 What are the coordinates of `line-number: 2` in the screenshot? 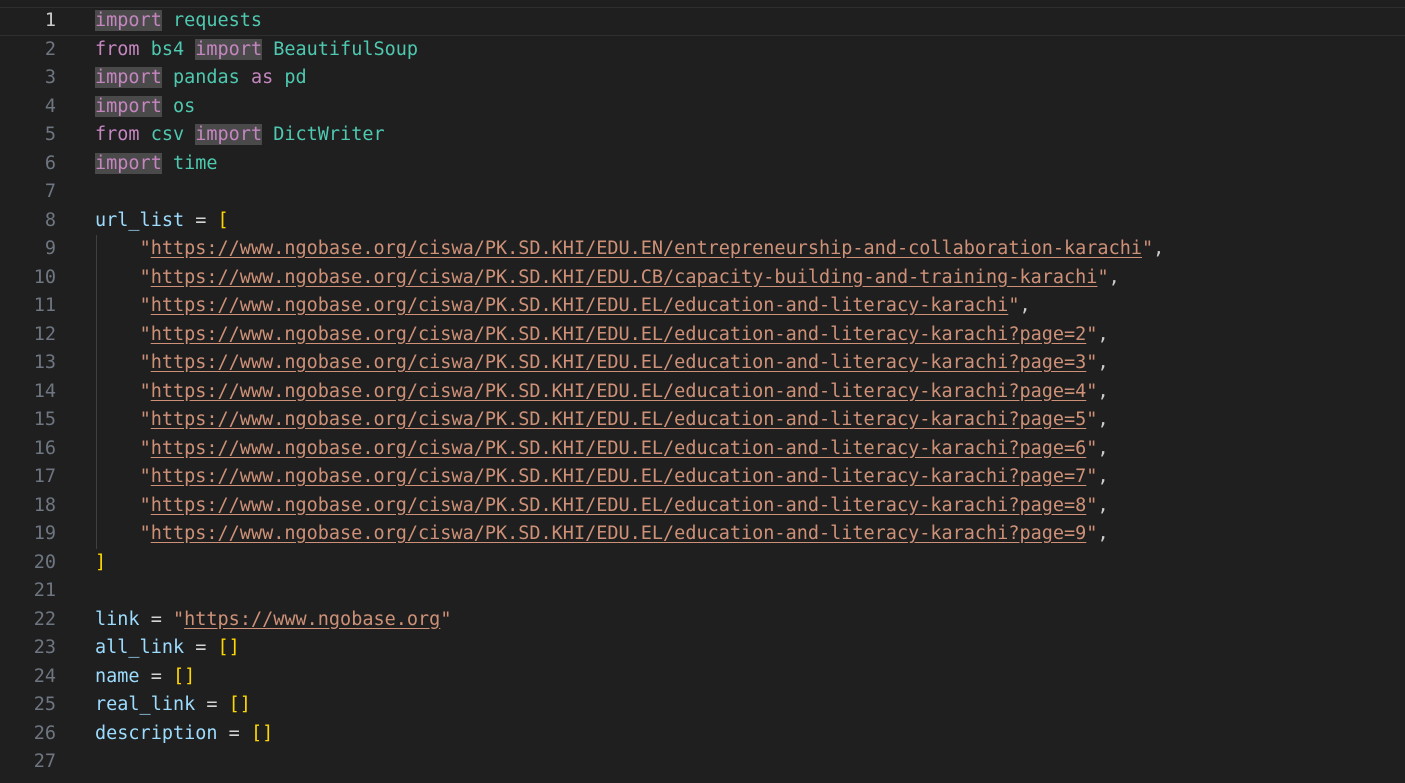 It's located at (50, 49).